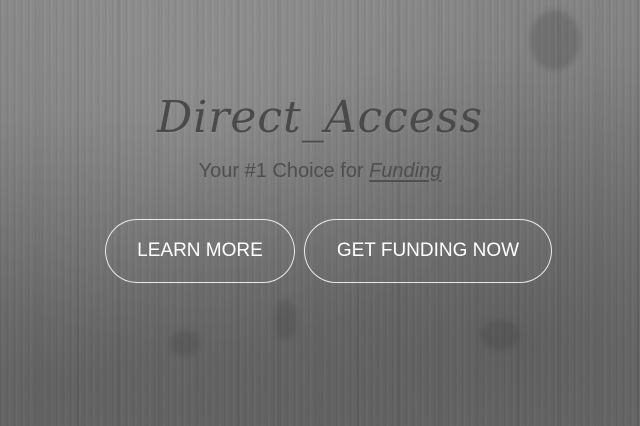  I want to click on tagline-prefix: Your #1 Choice for, so click(284, 171).